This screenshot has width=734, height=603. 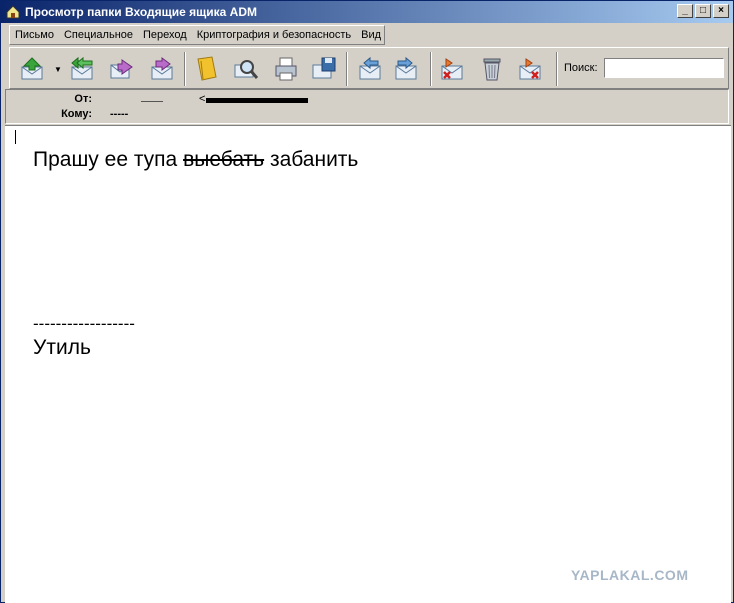 I want to click on forward-button, so click(x=122, y=69).